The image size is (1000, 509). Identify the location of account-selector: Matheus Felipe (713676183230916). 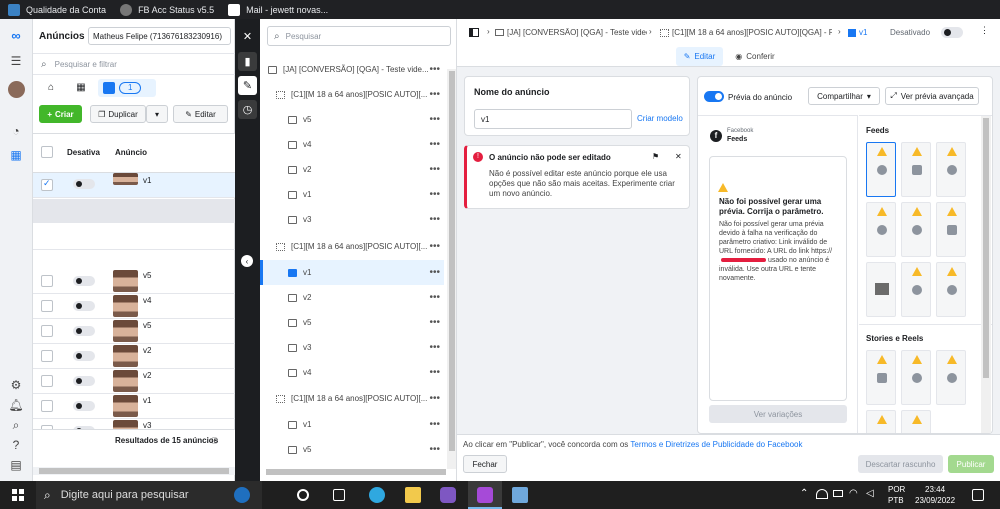
(159, 36).